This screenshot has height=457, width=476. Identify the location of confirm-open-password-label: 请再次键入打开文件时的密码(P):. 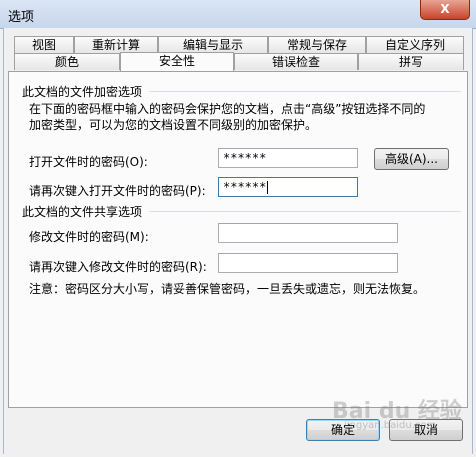
(117, 191).